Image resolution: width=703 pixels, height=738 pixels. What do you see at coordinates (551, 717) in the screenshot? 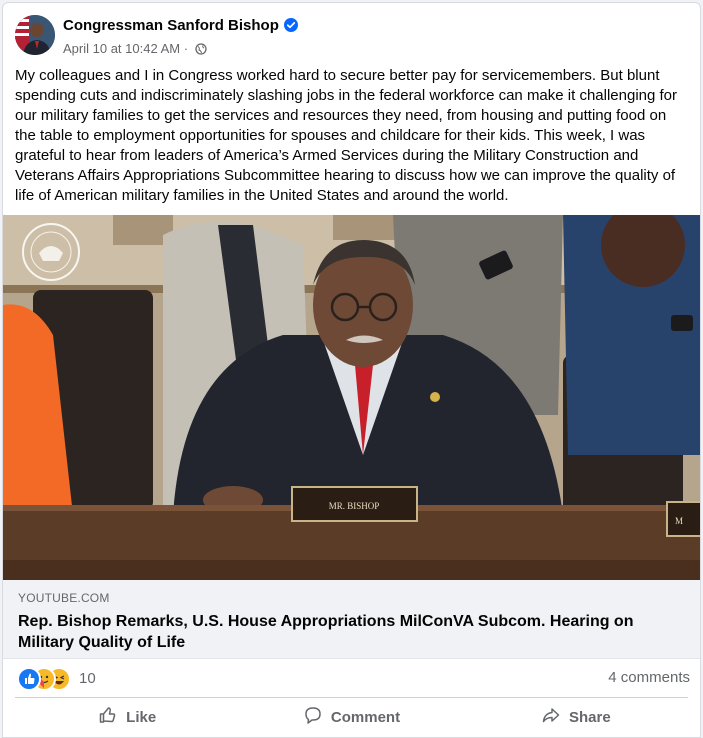
I see `share-icon` at bounding box center [551, 717].